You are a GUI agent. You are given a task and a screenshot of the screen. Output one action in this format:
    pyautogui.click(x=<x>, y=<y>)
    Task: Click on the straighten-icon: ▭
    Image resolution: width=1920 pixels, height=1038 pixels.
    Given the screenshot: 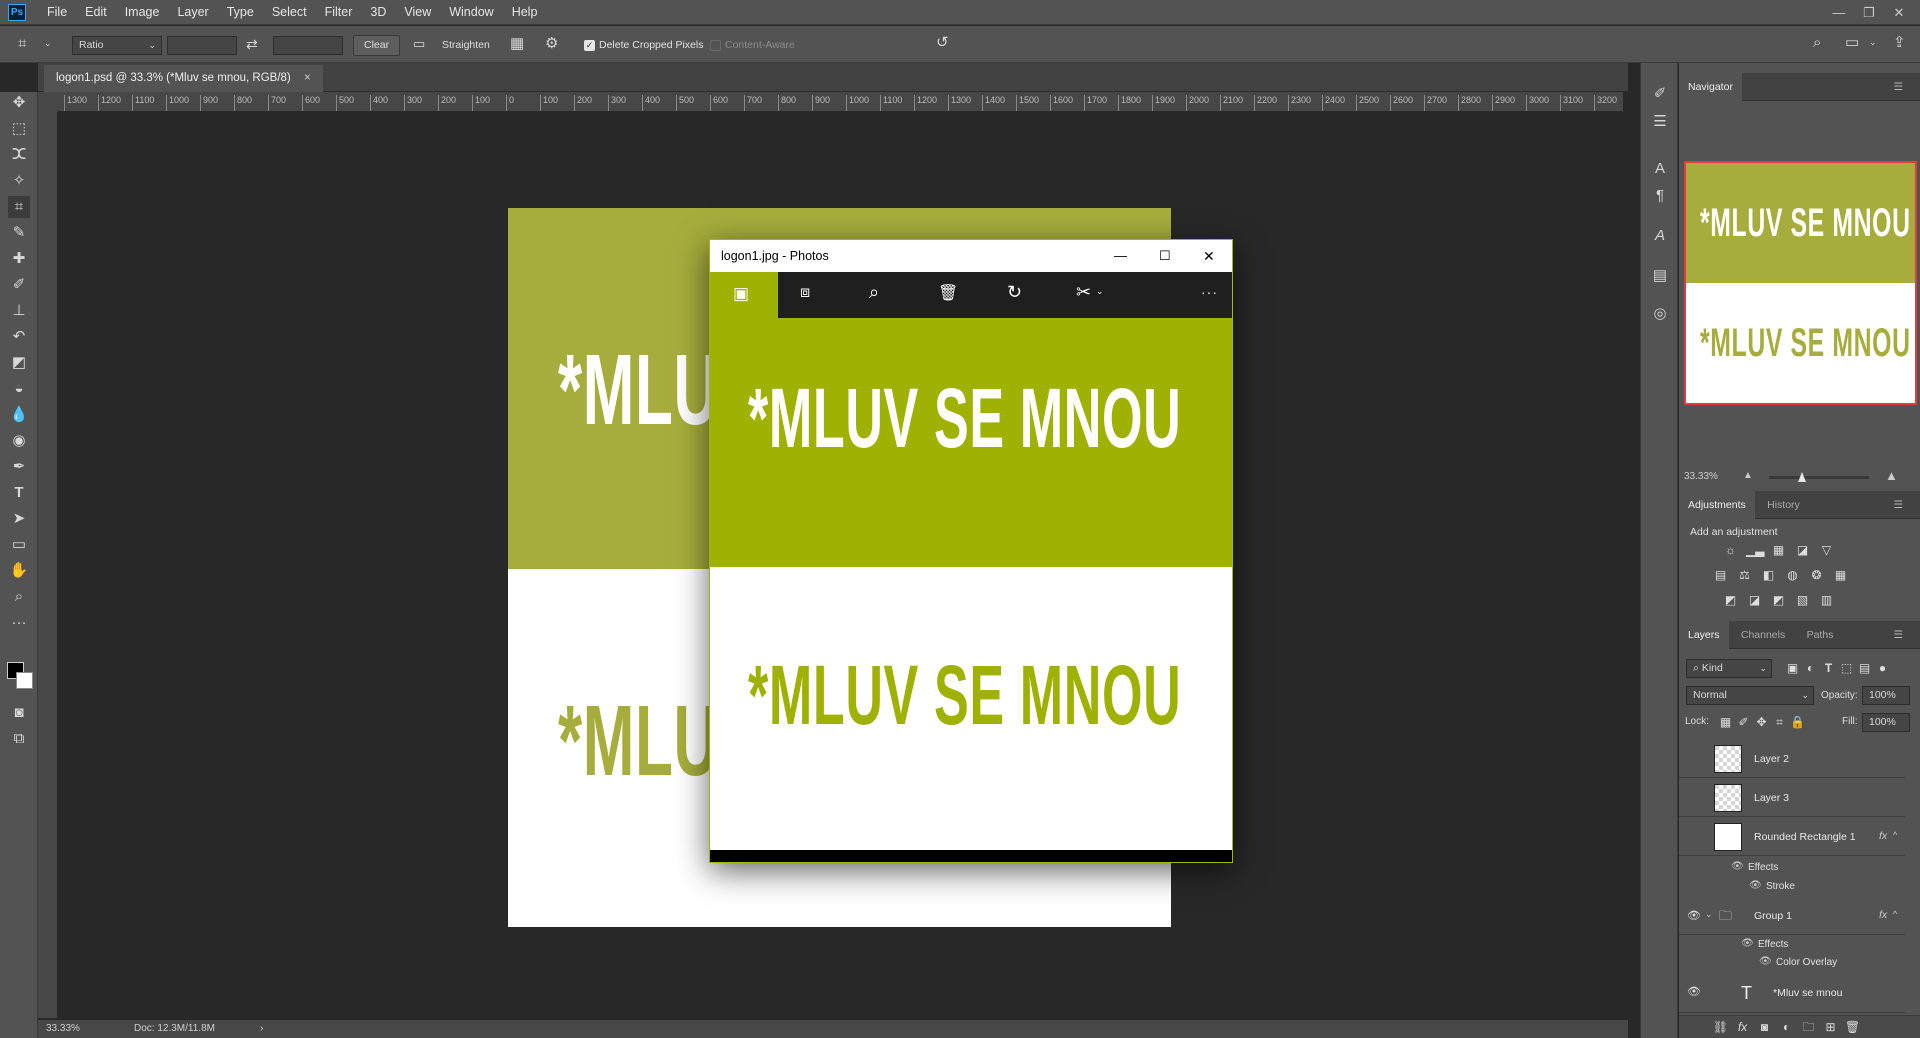 What is the action you would take?
    pyautogui.click(x=419, y=43)
    